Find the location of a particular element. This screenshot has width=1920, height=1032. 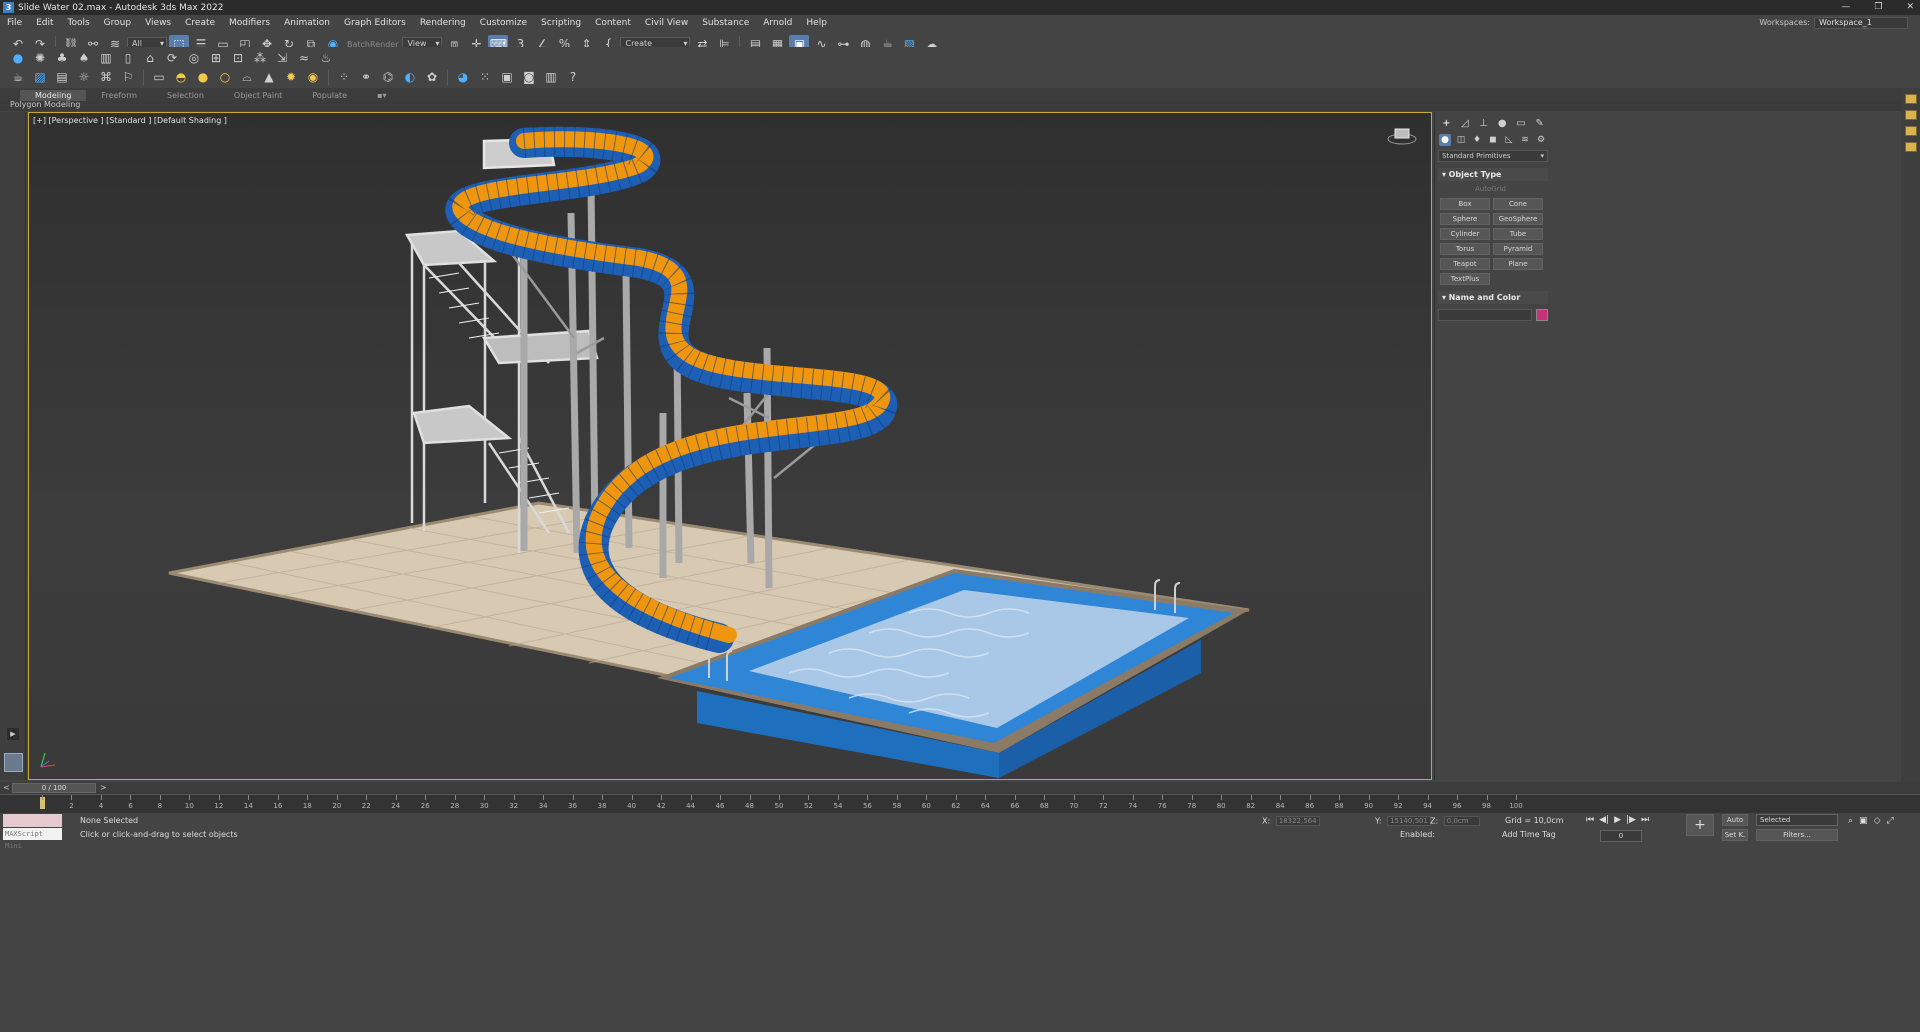

menu-animation: Animation is located at coordinates (307, 23).